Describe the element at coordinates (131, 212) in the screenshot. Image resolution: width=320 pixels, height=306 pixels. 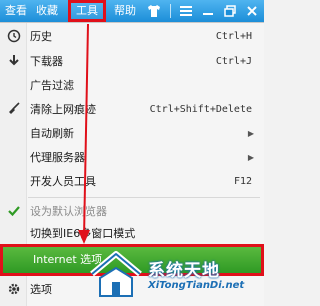
I see `menu-item-set-default-browser: 设为默认浏览器` at that location.